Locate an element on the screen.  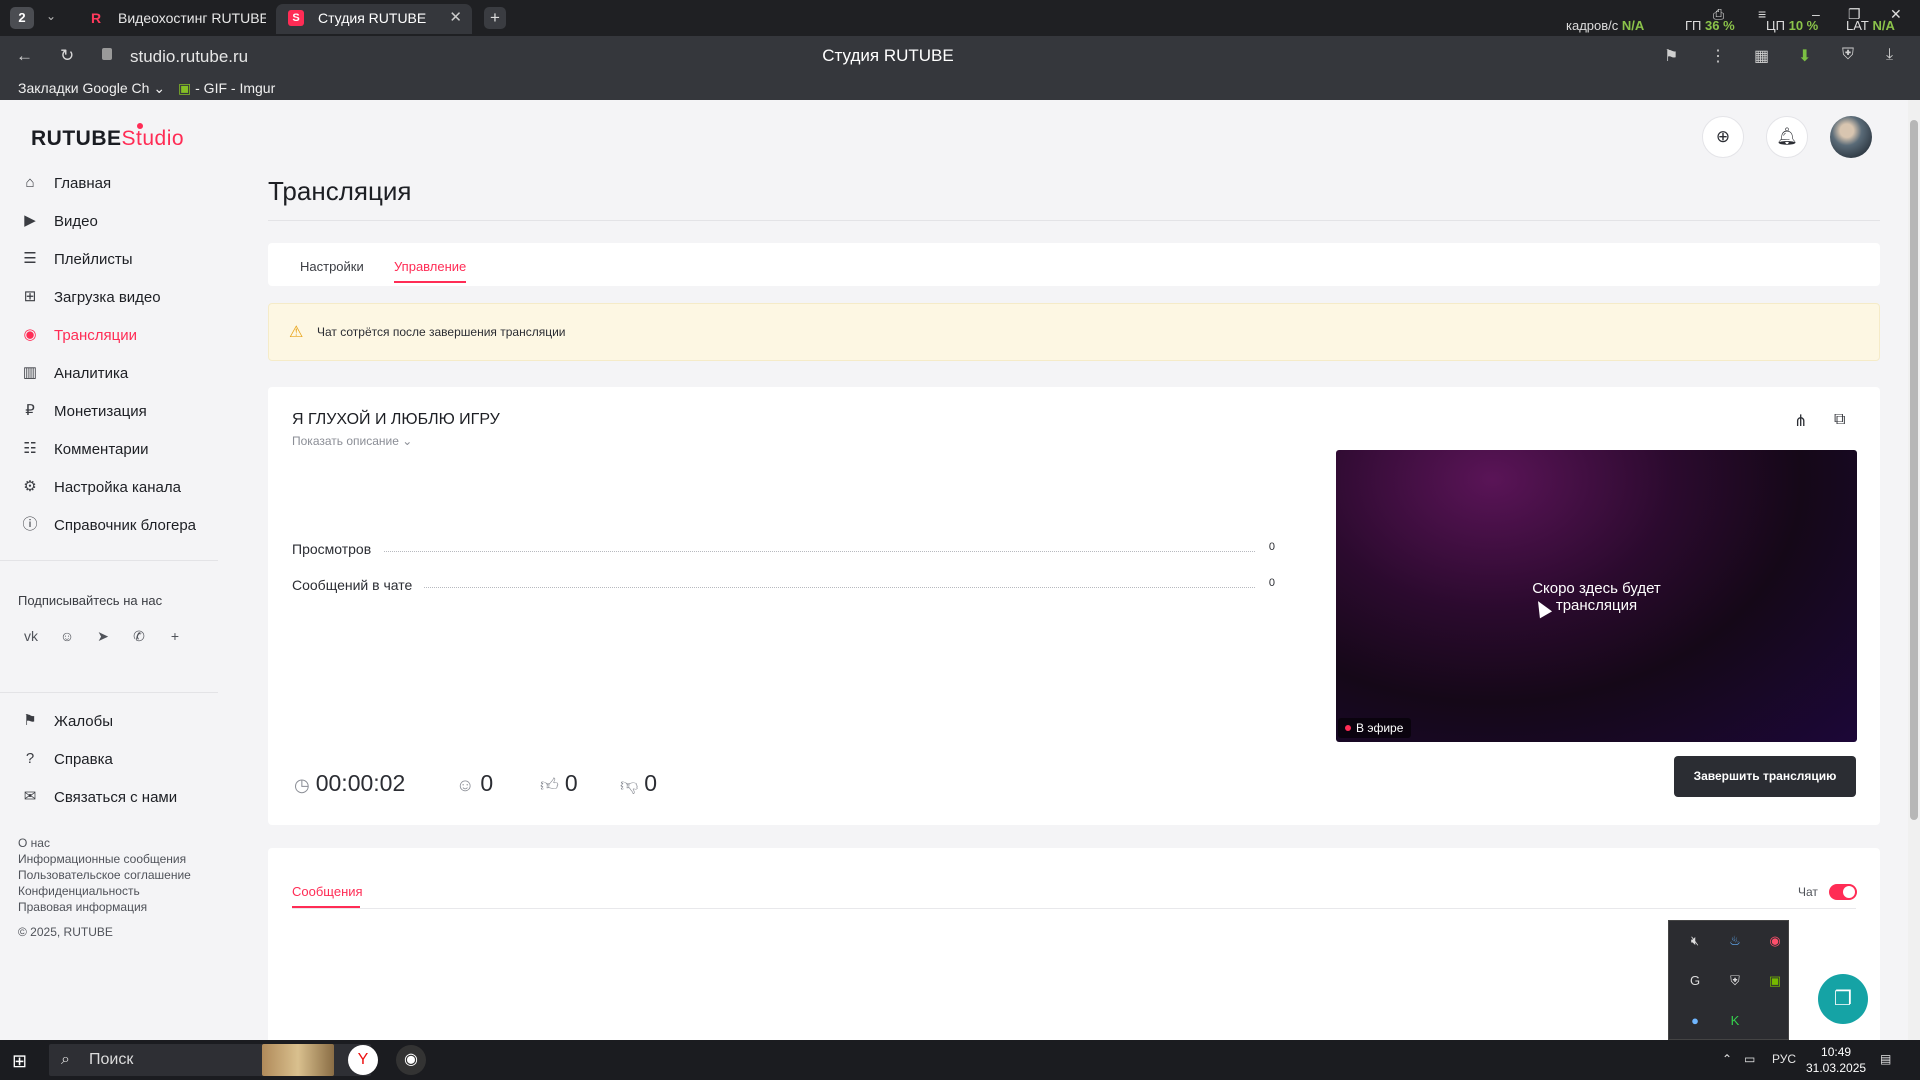
browser-tab-rutube: R Видеохостинг RUTUBE. С is located at coordinates (171, 19).